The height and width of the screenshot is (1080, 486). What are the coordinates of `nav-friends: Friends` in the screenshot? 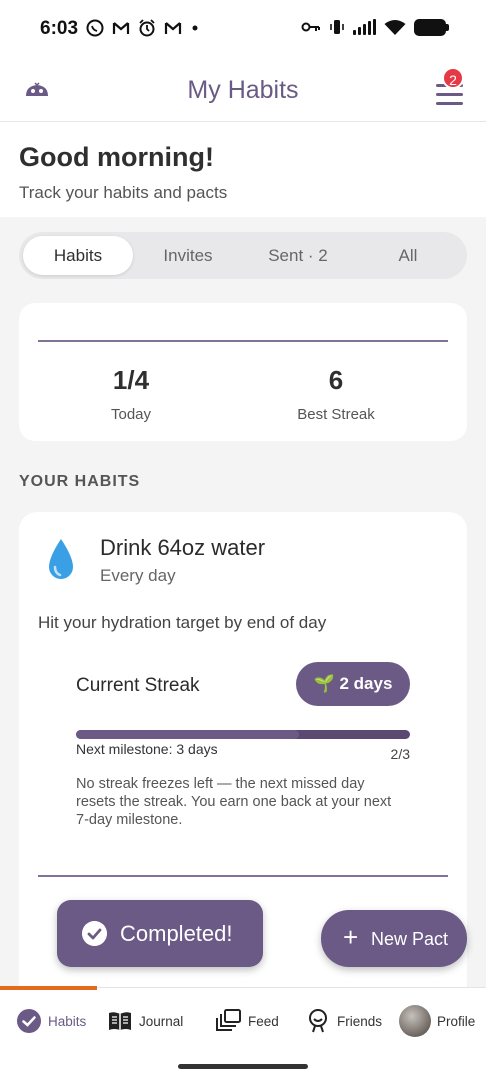 It's located at (343, 1021).